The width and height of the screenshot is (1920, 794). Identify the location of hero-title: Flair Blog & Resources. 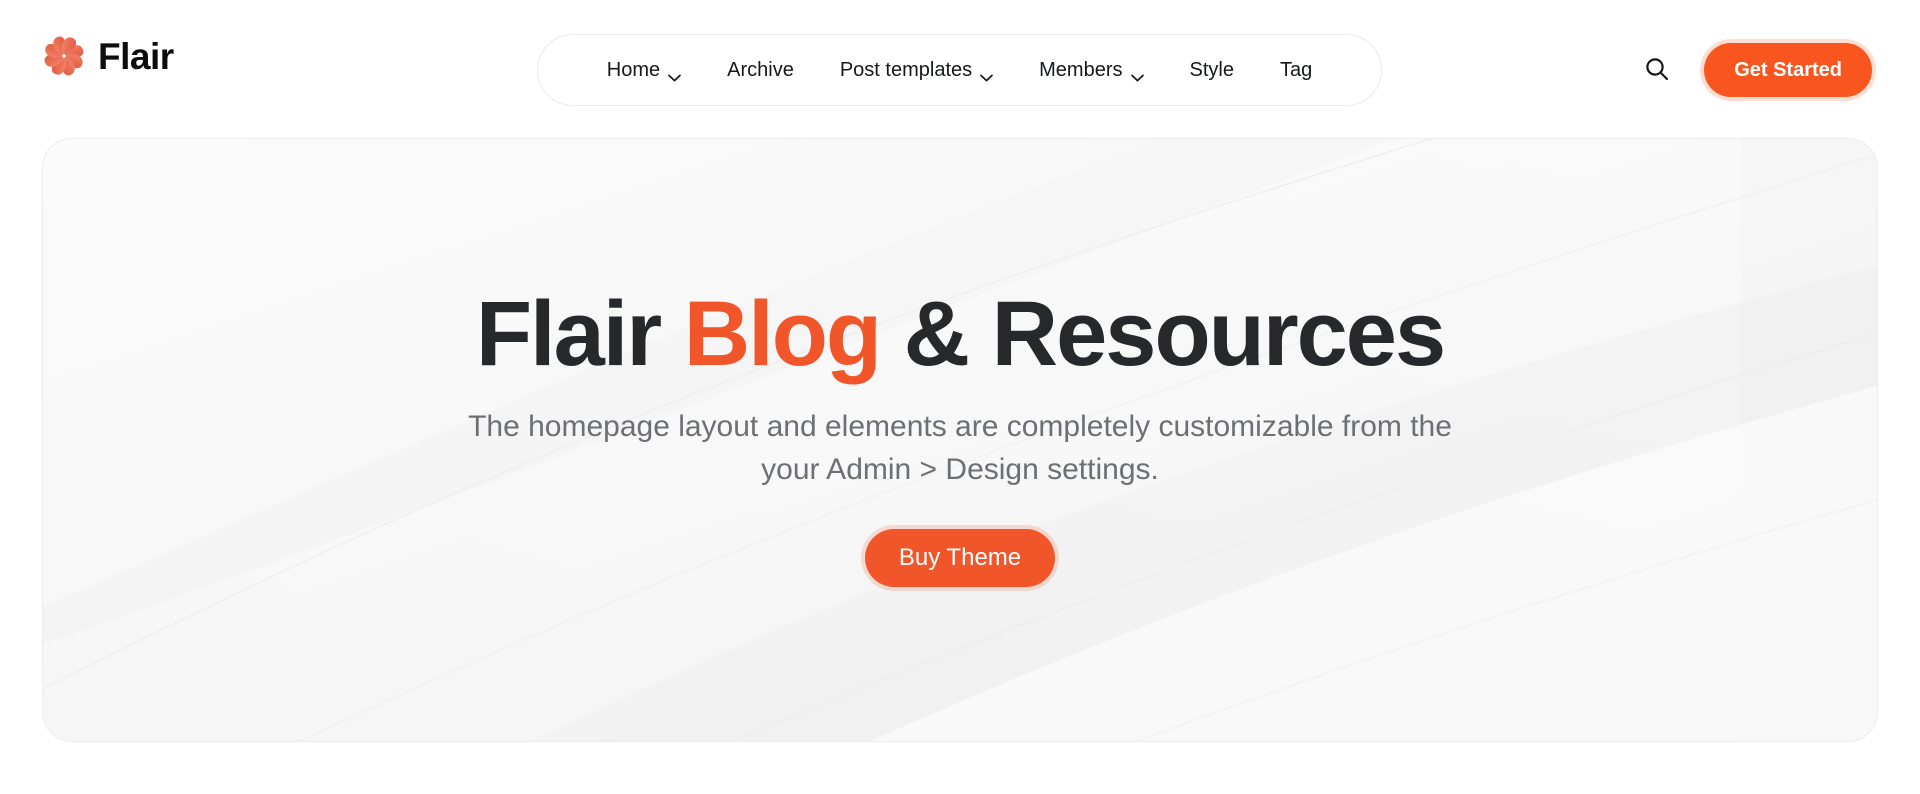
(960, 333).